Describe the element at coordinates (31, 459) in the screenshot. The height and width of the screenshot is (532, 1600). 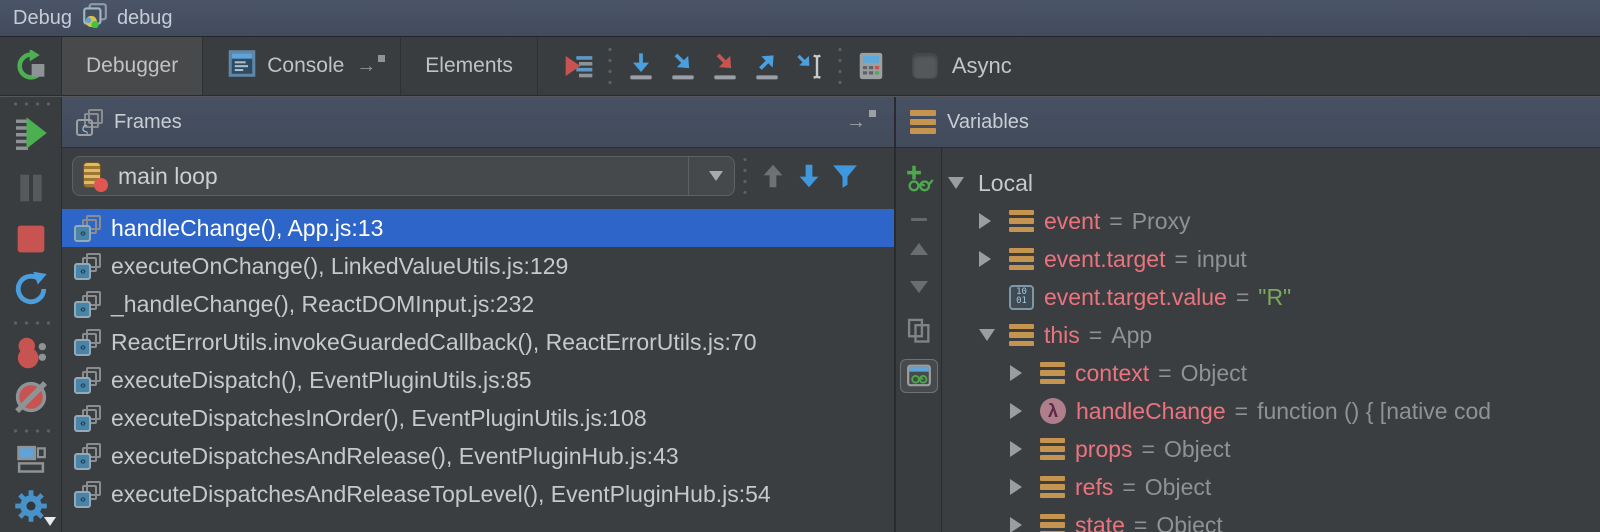
I see `restore-layout-button` at that location.